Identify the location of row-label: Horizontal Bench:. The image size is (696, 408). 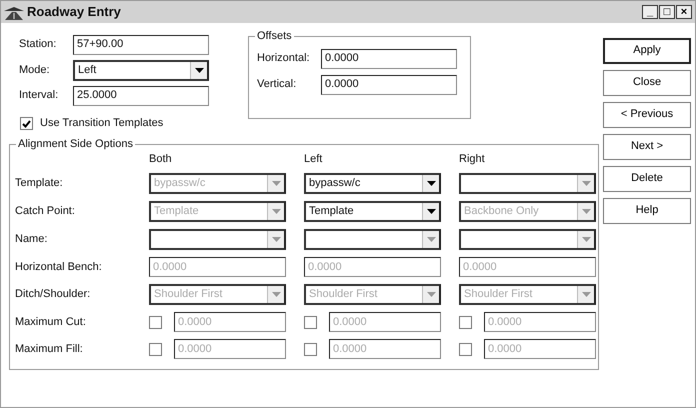
(58, 267).